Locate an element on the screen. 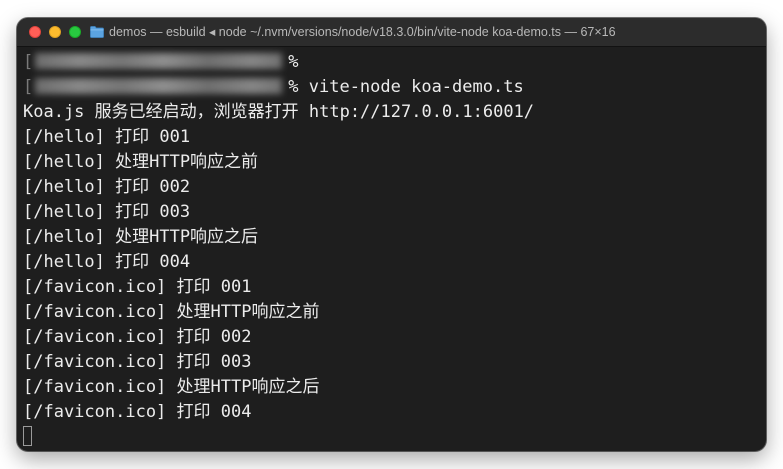  prompt-line: [% is located at coordinates (391, 62).